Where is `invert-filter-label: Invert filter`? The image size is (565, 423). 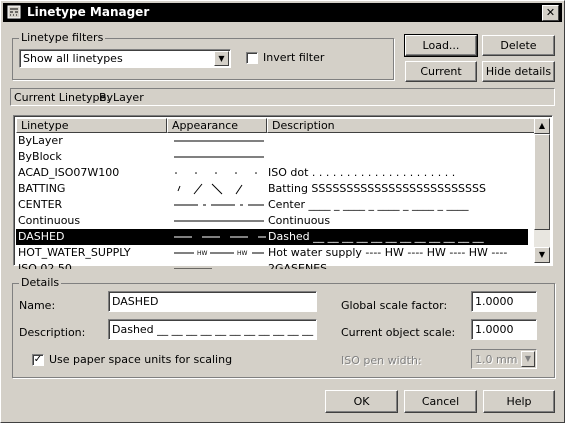 invert-filter-label: Invert filter is located at coordinates (293, 57).